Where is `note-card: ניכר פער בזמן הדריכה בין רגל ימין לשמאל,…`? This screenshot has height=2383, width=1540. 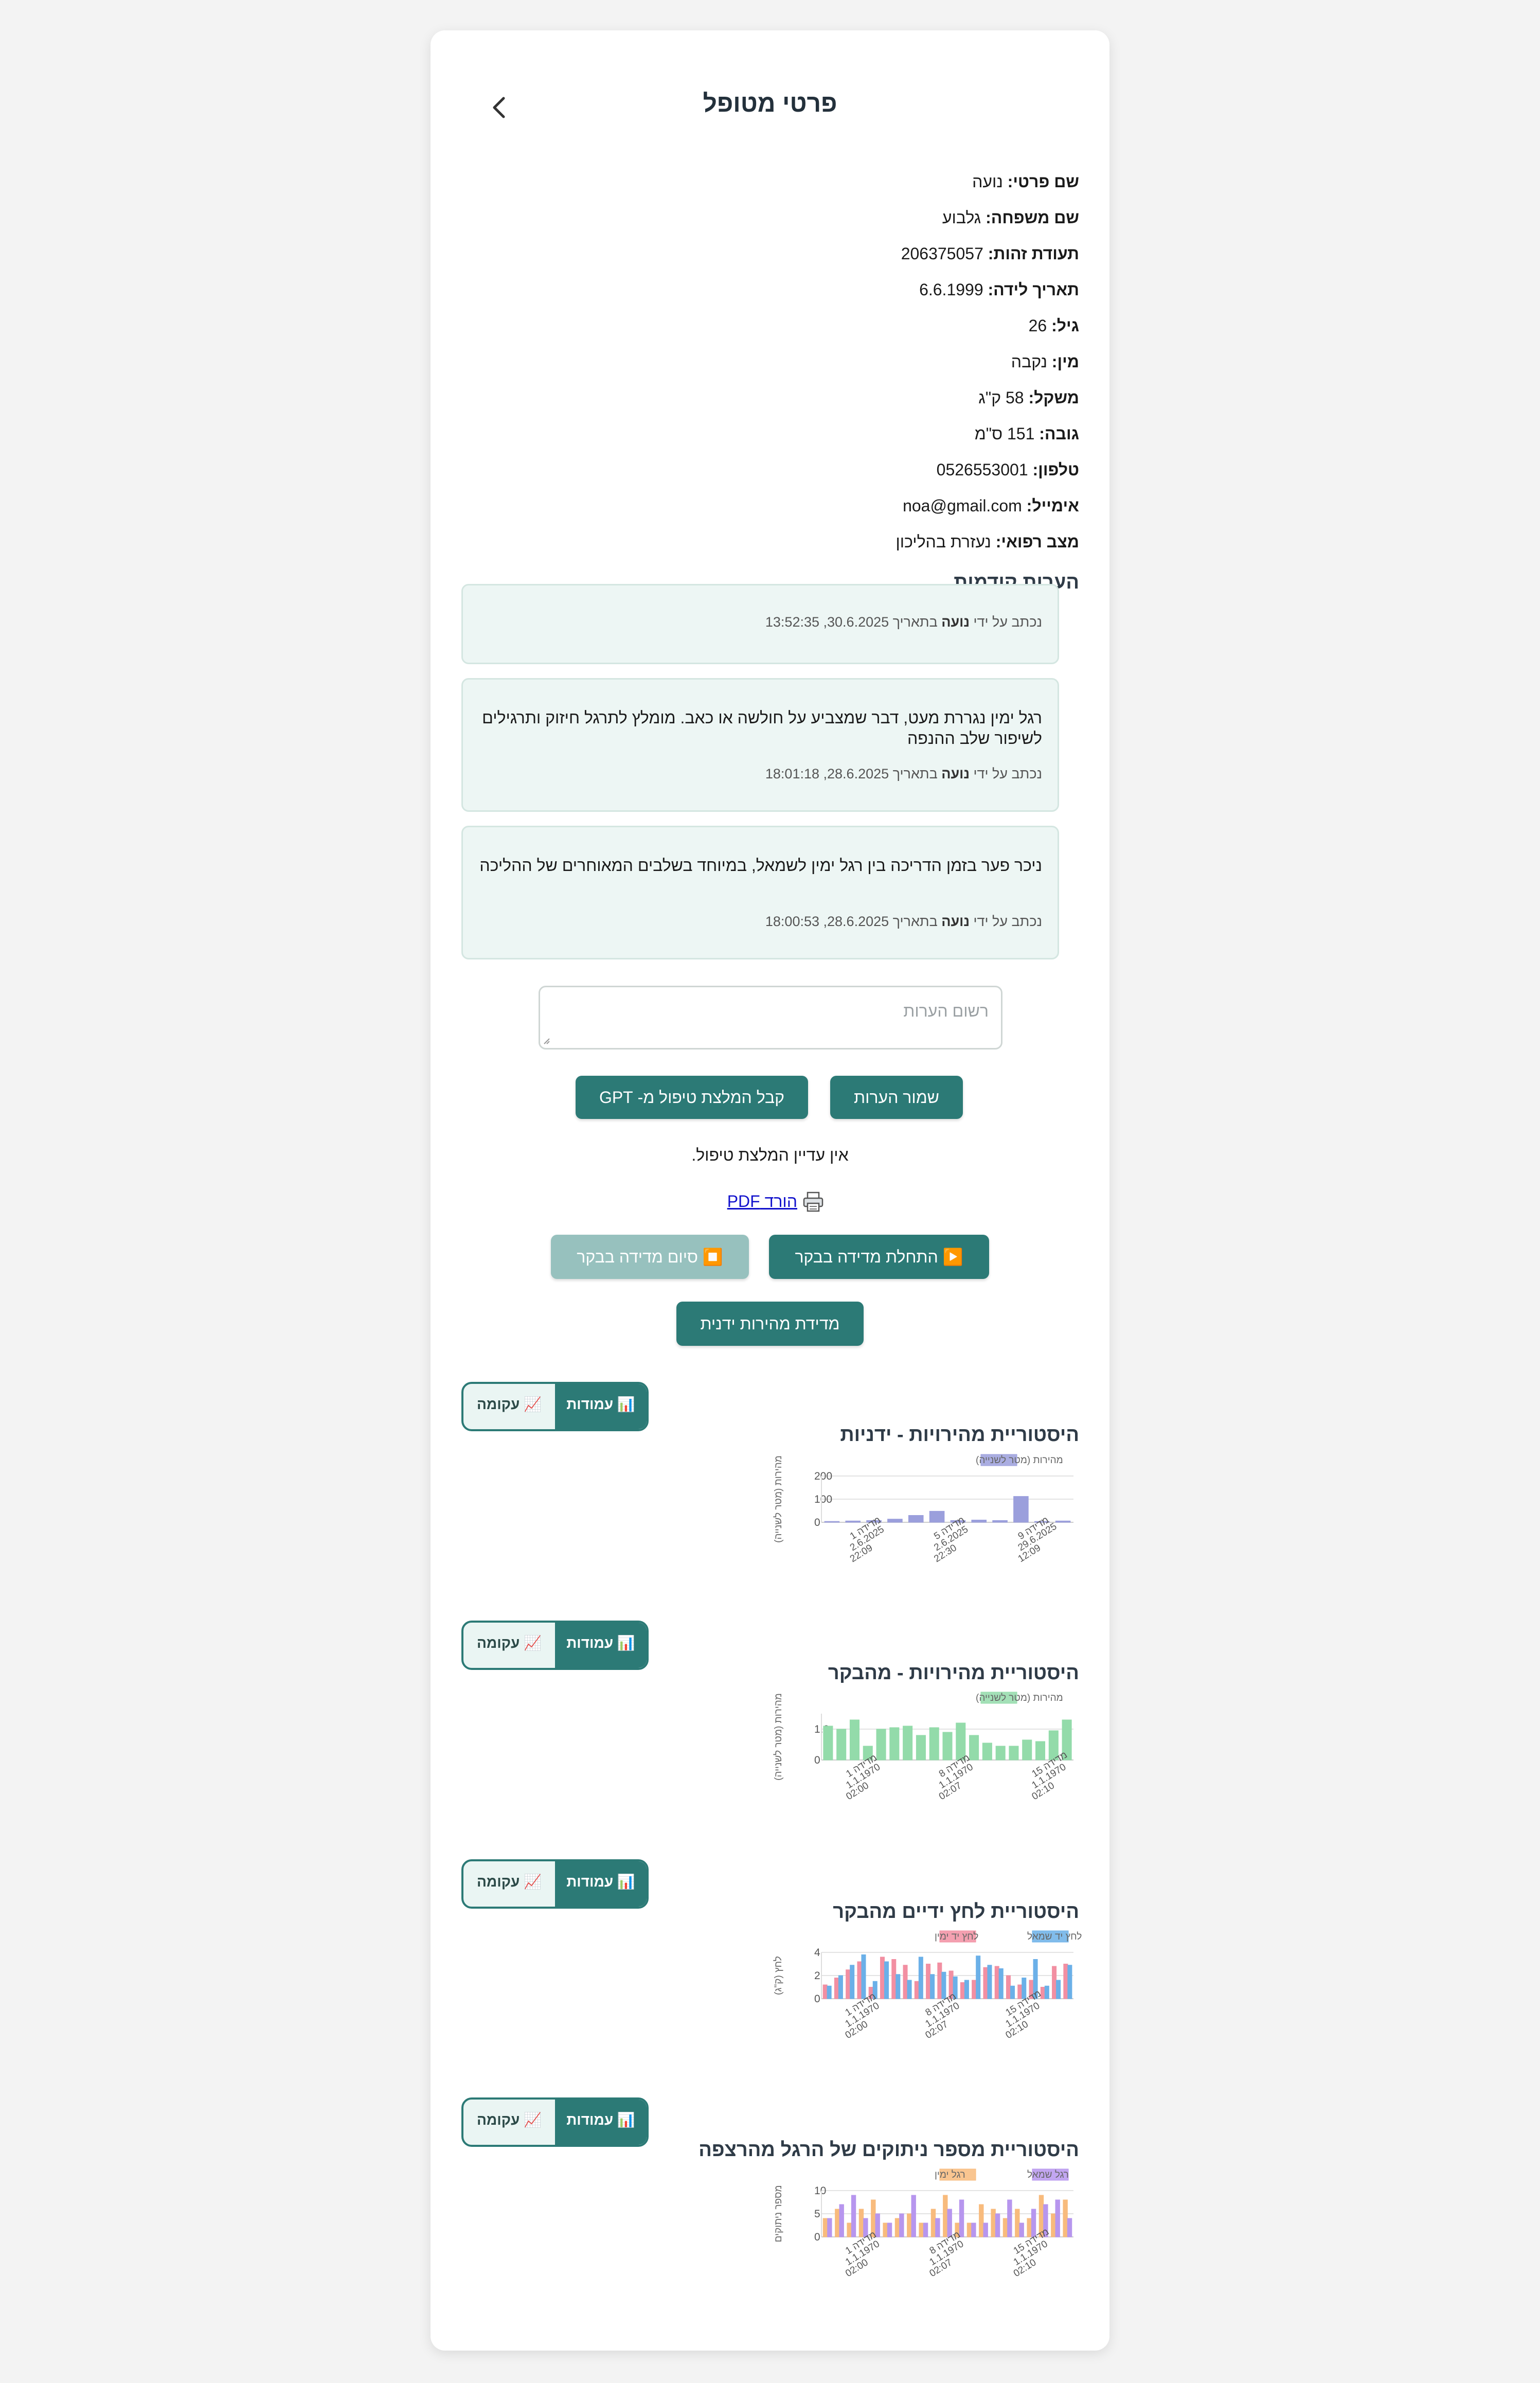
note-card: ניכר פער בזמן הדריכה בין רגל ימין לשמאל,… is located at coordinates (760, 892).